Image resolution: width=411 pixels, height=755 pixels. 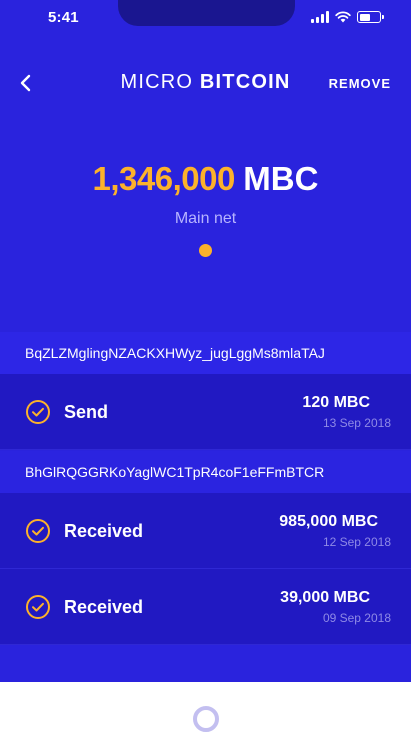 What do you see at coordinates (63, 17) in the screenshot?
I see `status-time: 5:41` at bounding box center [63, 17].